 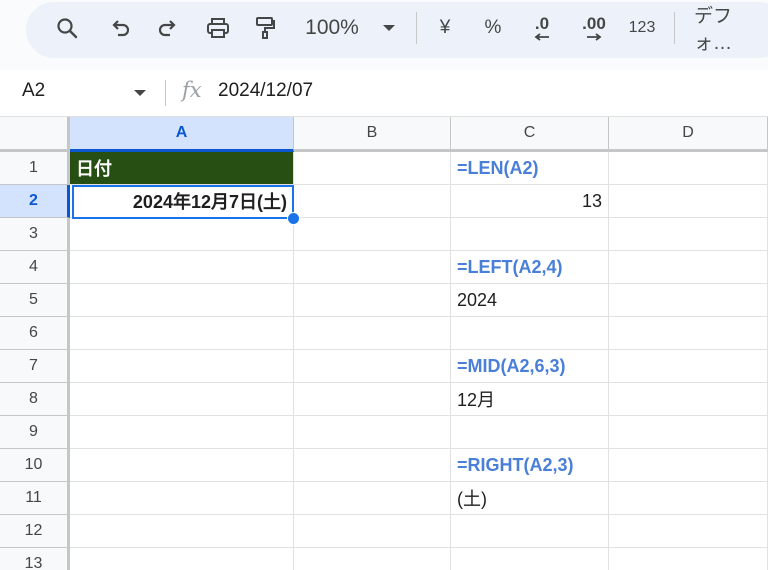 What do you see at coordinates (530, 134) in the screenshot?
I see `column-header-c: C` at bounding box center [530, 134].